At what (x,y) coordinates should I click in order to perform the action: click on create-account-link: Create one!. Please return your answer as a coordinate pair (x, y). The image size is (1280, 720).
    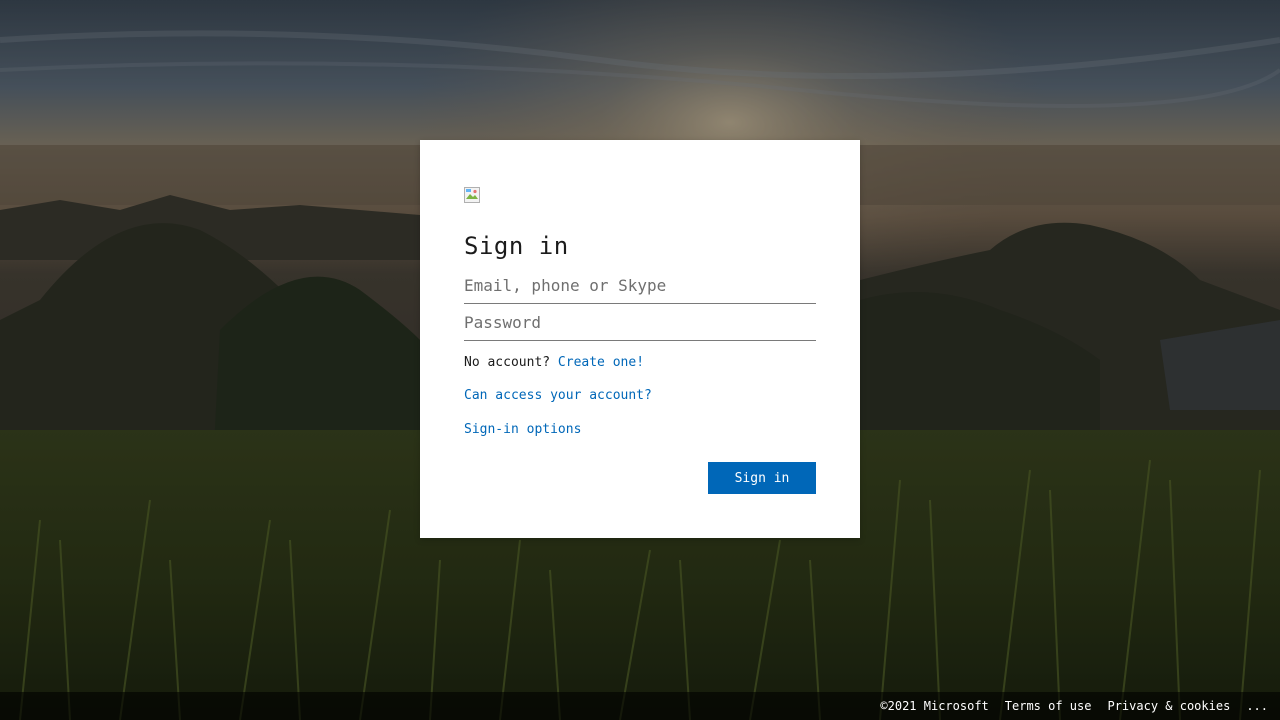
    Looking at the image, I should click on (601, 362).